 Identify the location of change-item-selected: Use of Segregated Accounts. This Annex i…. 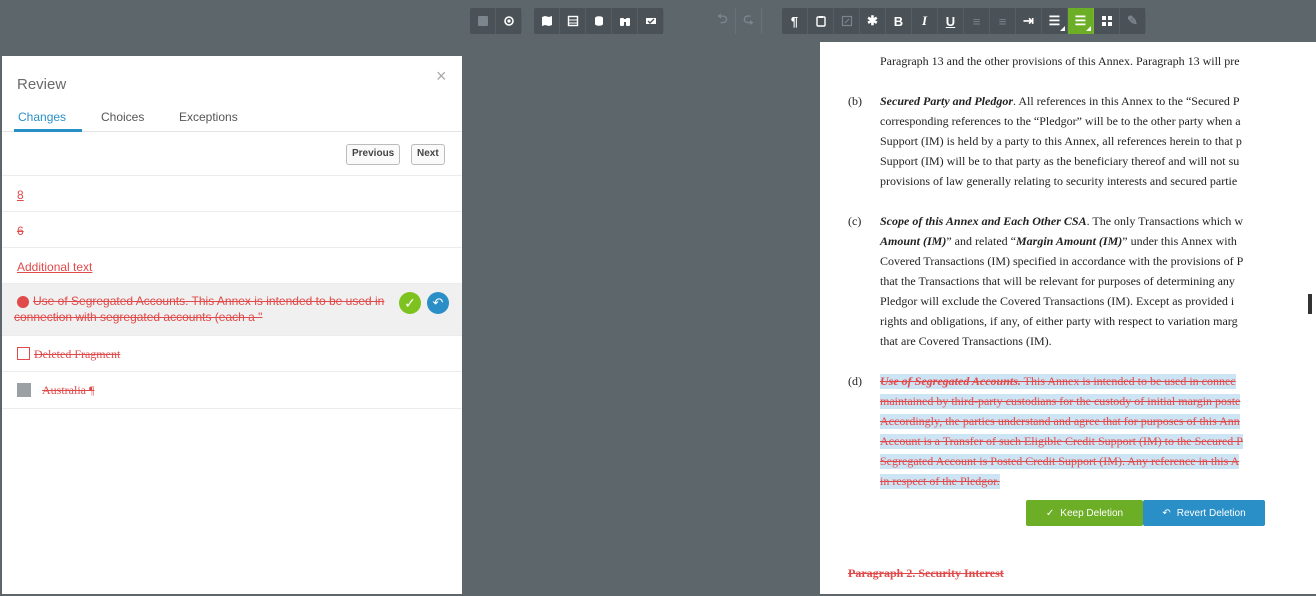
(232, 309).